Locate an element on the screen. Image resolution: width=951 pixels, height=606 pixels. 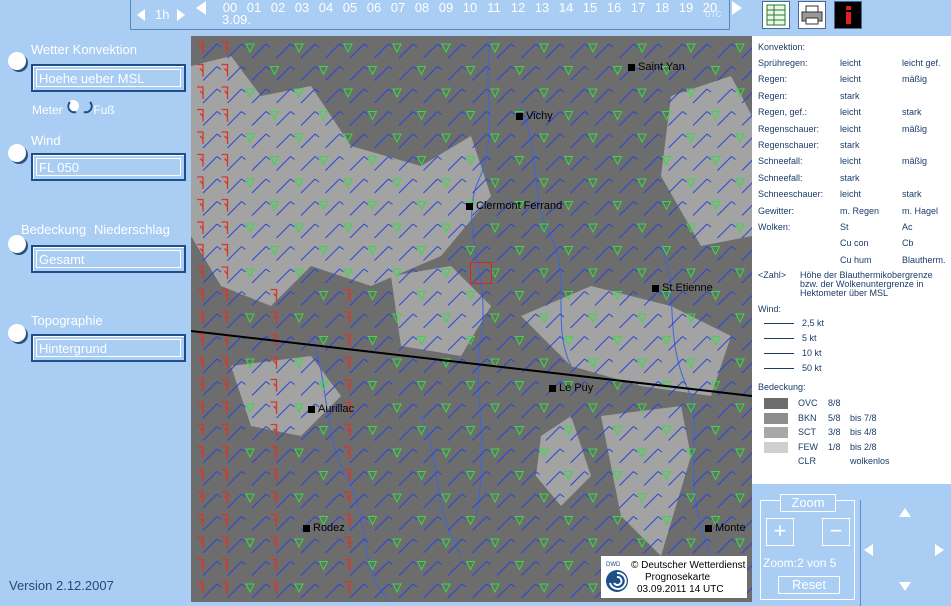
legend-convection-title: Konvektion: is located at coordinates (782, 47).